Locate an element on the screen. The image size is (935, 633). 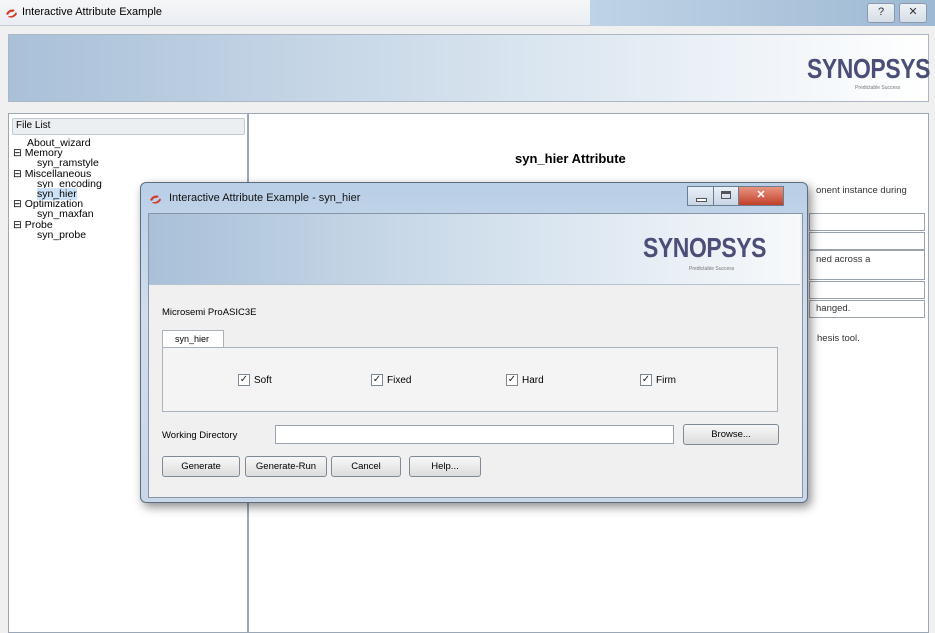
main-title-bar: Interactive Attribute Example ? ✕ is located at coordinates (467, 13).